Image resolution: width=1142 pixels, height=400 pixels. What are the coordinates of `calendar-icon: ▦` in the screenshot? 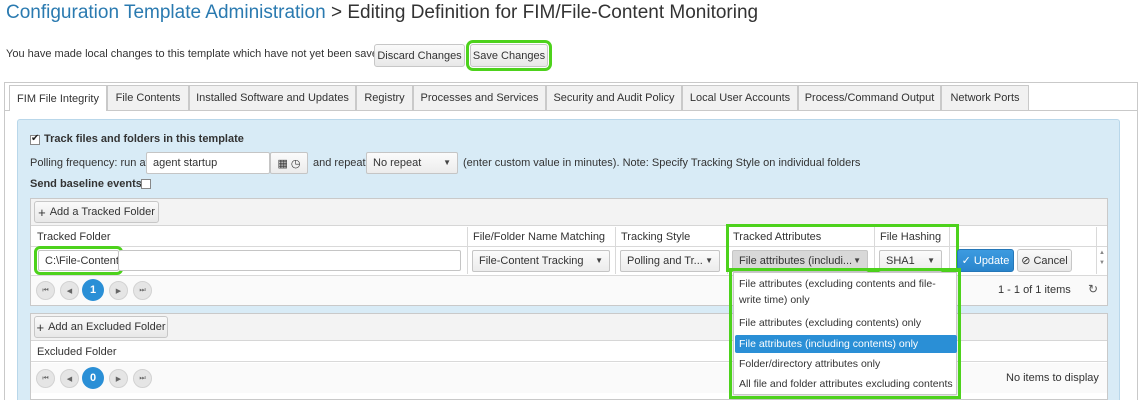 It's located at (282, 163).